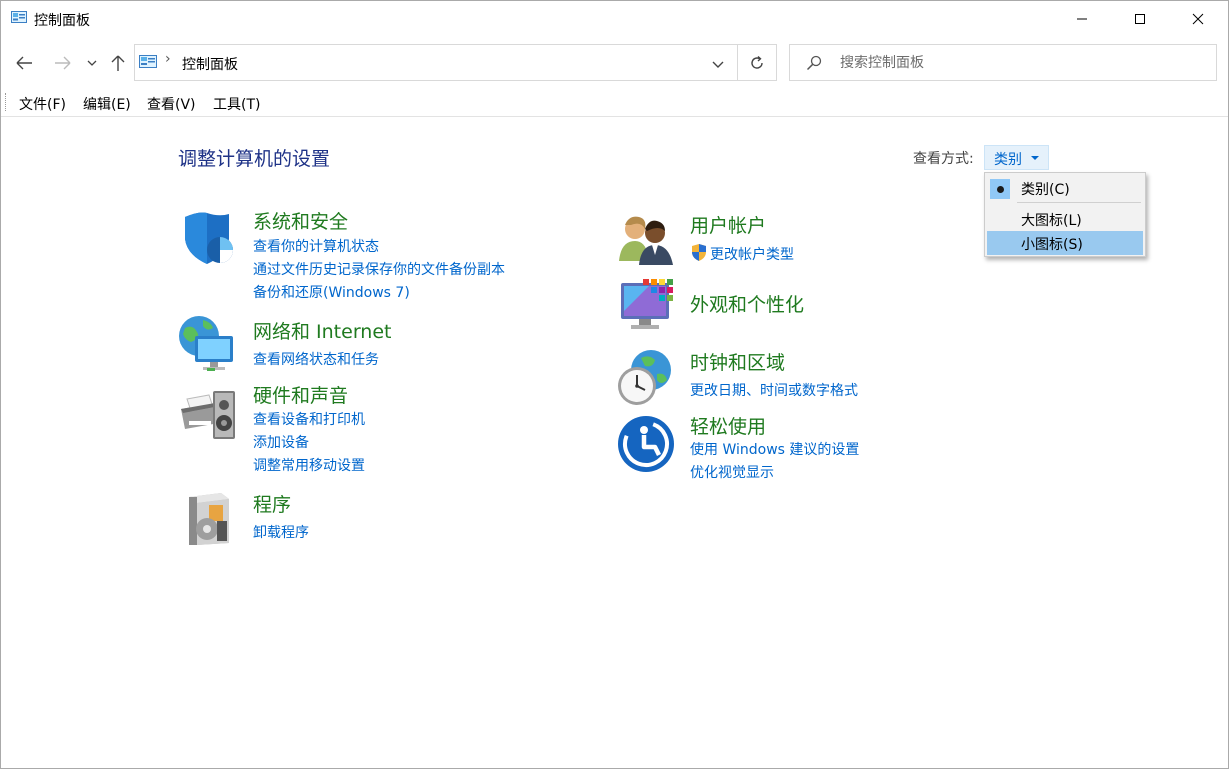  I want to click on ease-of-access-icon, so click(646, 444).